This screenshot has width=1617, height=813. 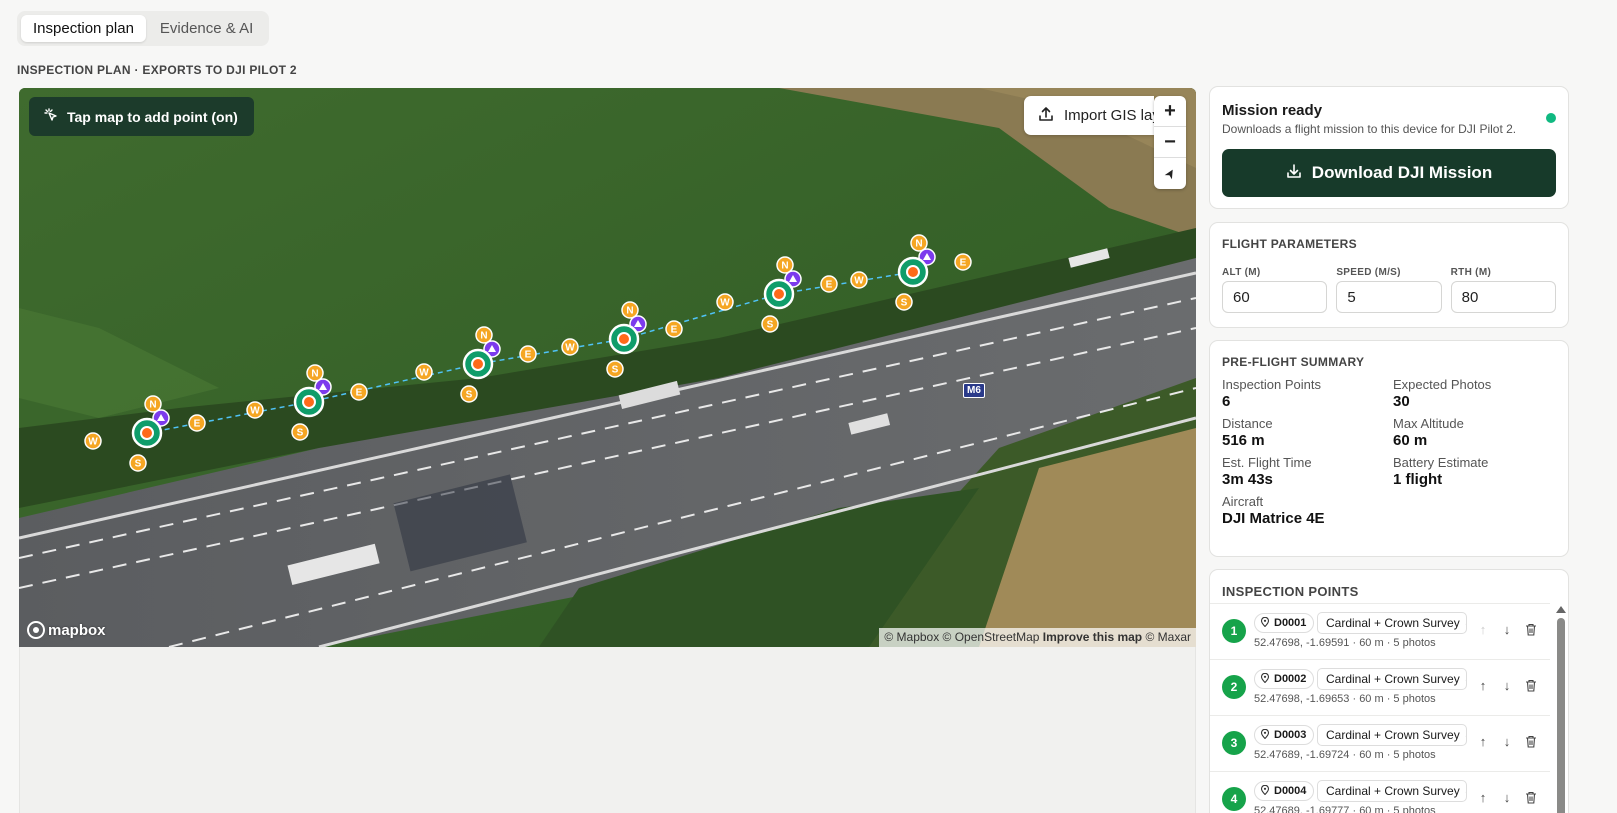 I want to click on improve-map-link: Improve this map, so click(x=1092, y=637).